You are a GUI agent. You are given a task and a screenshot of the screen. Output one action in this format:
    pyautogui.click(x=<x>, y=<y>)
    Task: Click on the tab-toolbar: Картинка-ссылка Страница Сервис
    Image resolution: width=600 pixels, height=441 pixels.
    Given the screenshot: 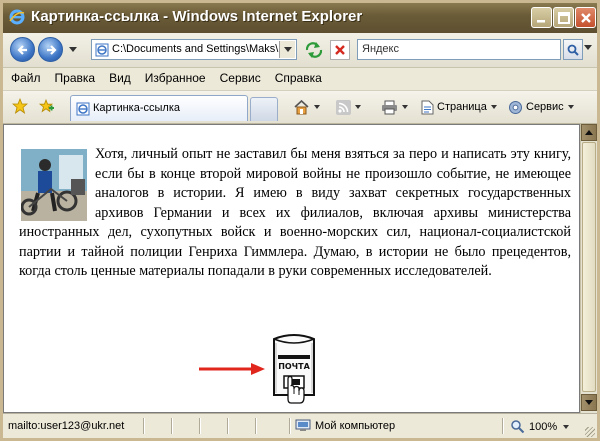 What is the action you would take?
    pyautogui.click(x=300, y=107)
    